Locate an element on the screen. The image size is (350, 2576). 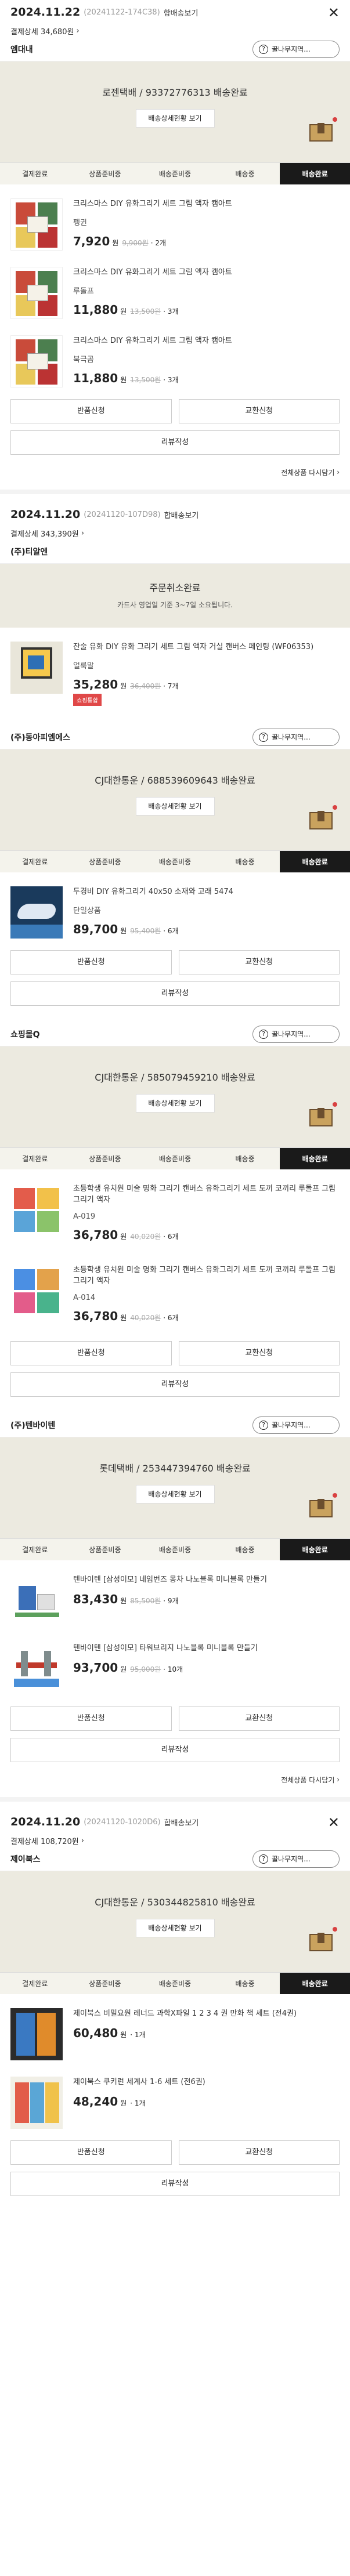
item-price: 83,430 is located at coordinates (96, 1599).